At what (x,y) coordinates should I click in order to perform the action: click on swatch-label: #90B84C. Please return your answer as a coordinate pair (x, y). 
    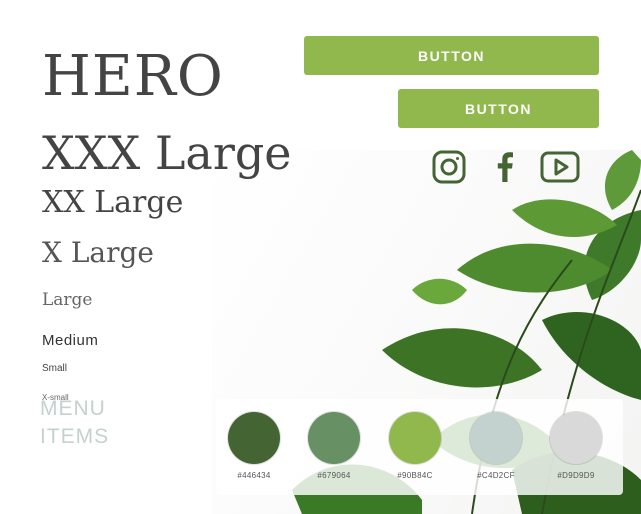
    Looking at the image, I should click on (415, 475).